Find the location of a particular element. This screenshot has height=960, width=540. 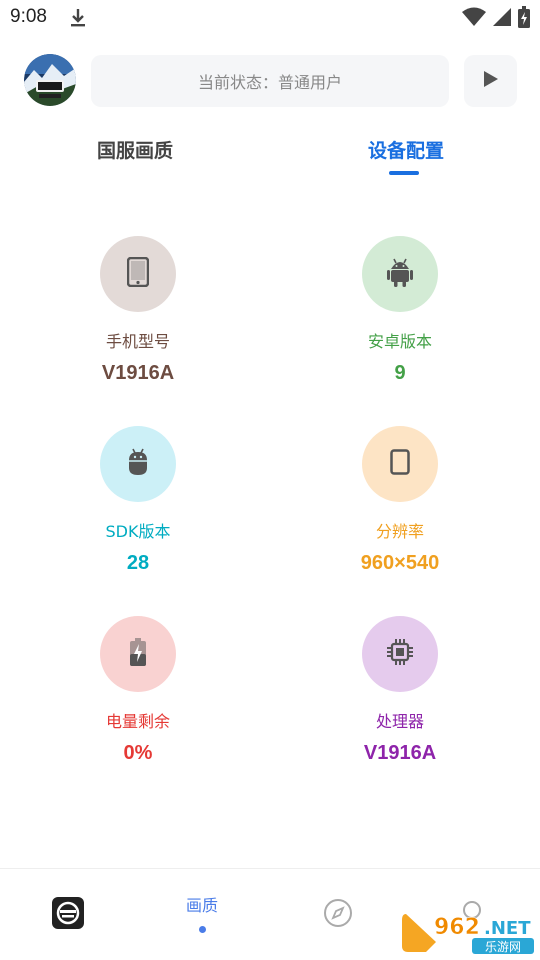

battery-card: 电量剩余 0% is located at coordinates (138, 690).